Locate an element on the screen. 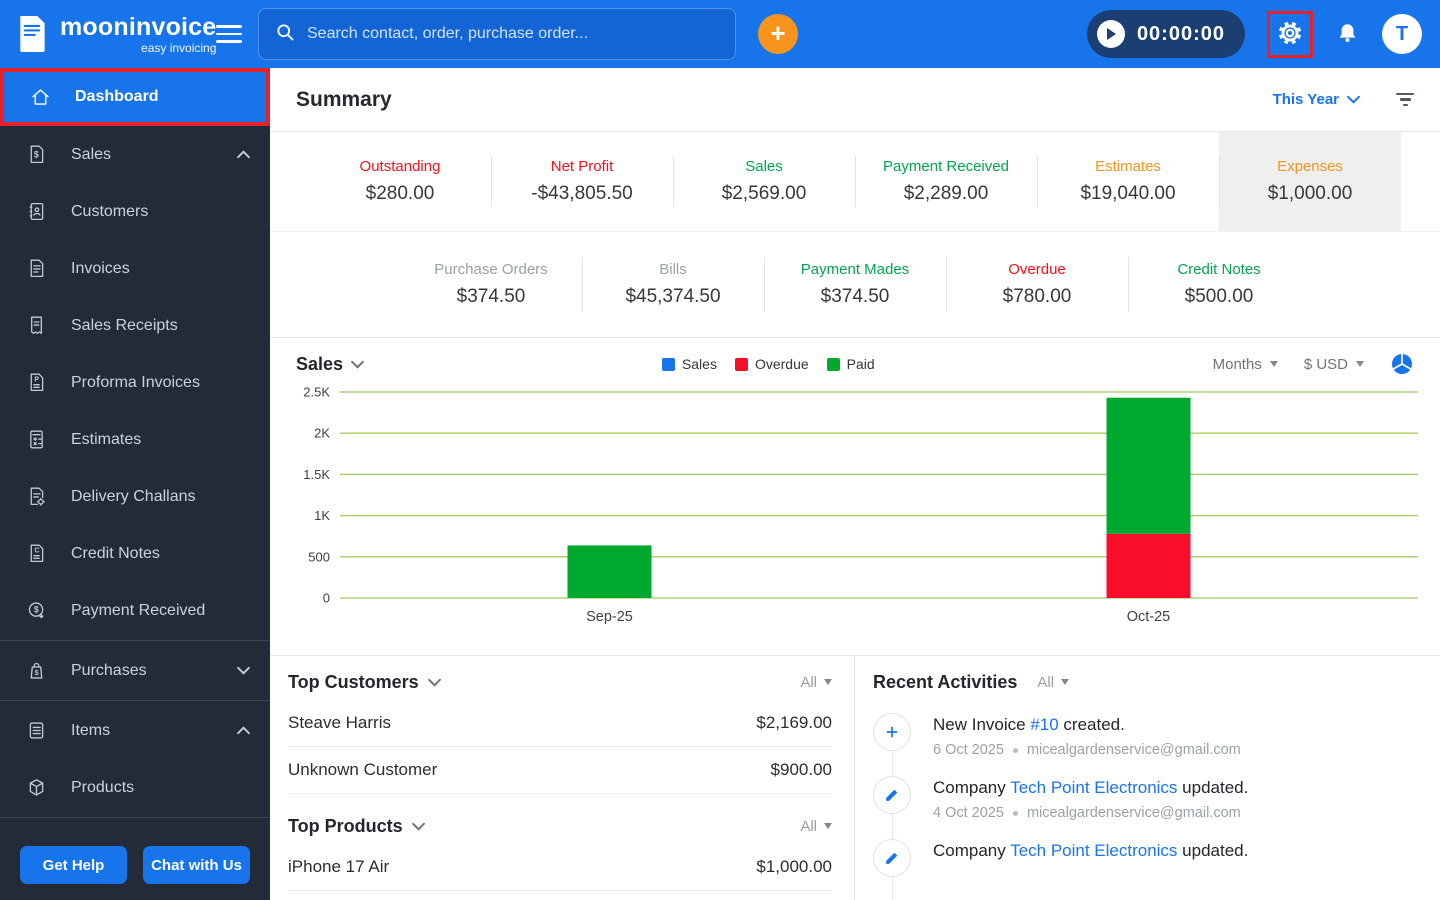 This screenshot has height=900, width=1440. search-input is located at coordinates (513, 34).